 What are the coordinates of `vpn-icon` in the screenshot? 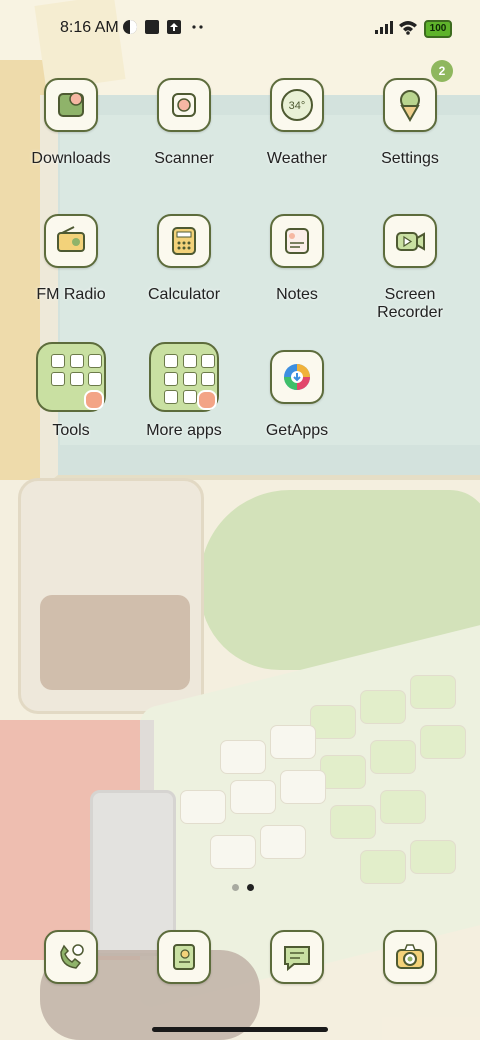 It's located at (130, 27).